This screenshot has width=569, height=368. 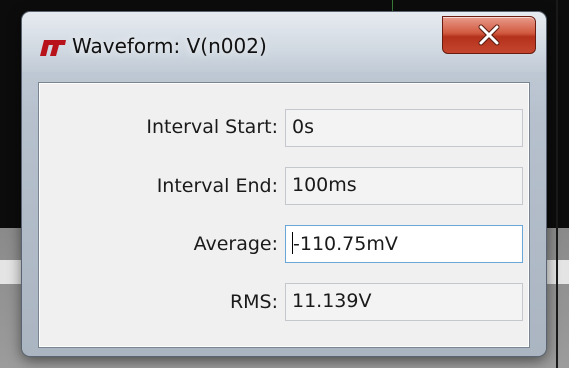 What do you see at coordinates (557, 184) in the screenshot?
I see `background-divider` at bounding box center [557, 184].